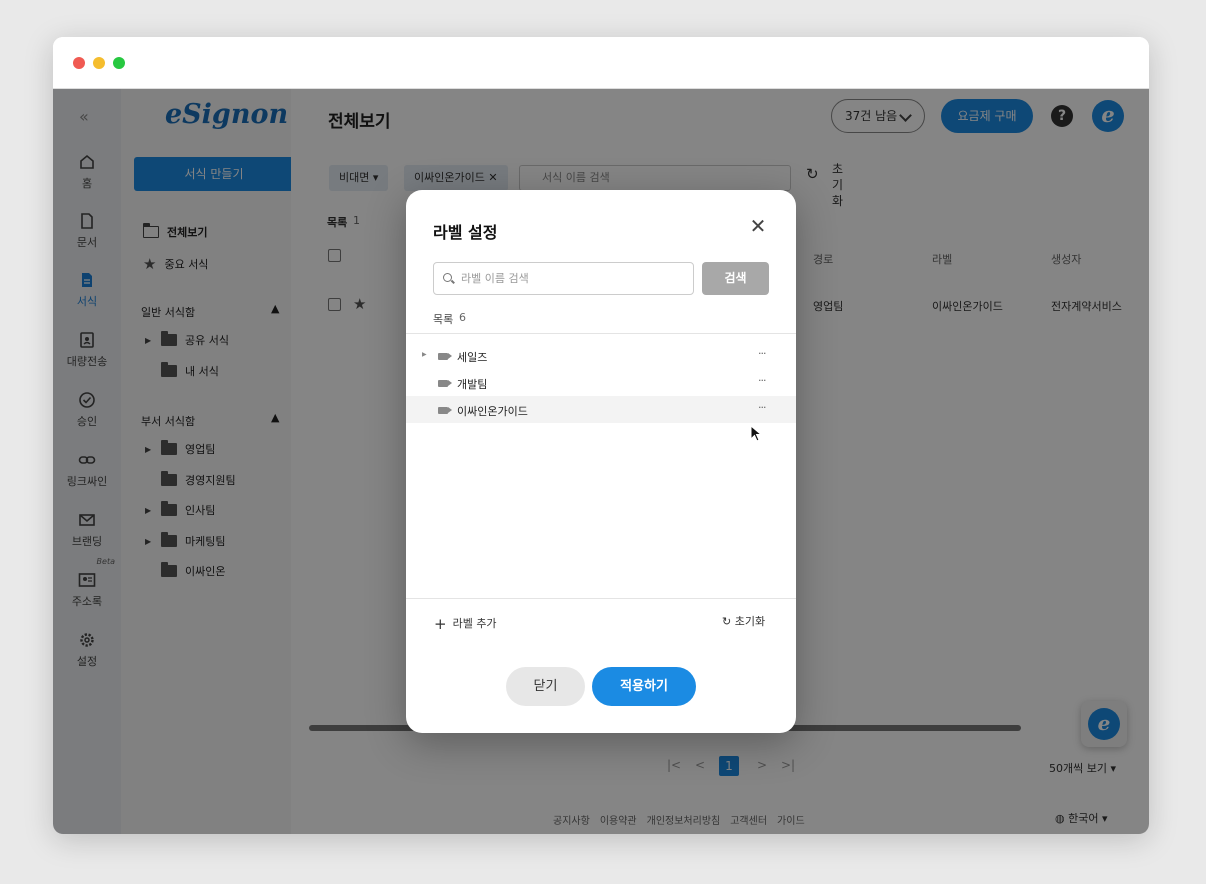  What do you see at coordinates (644, 686) in the screenshot?
I see `apply-button: 적용하기` at bounding box center [644, 686].